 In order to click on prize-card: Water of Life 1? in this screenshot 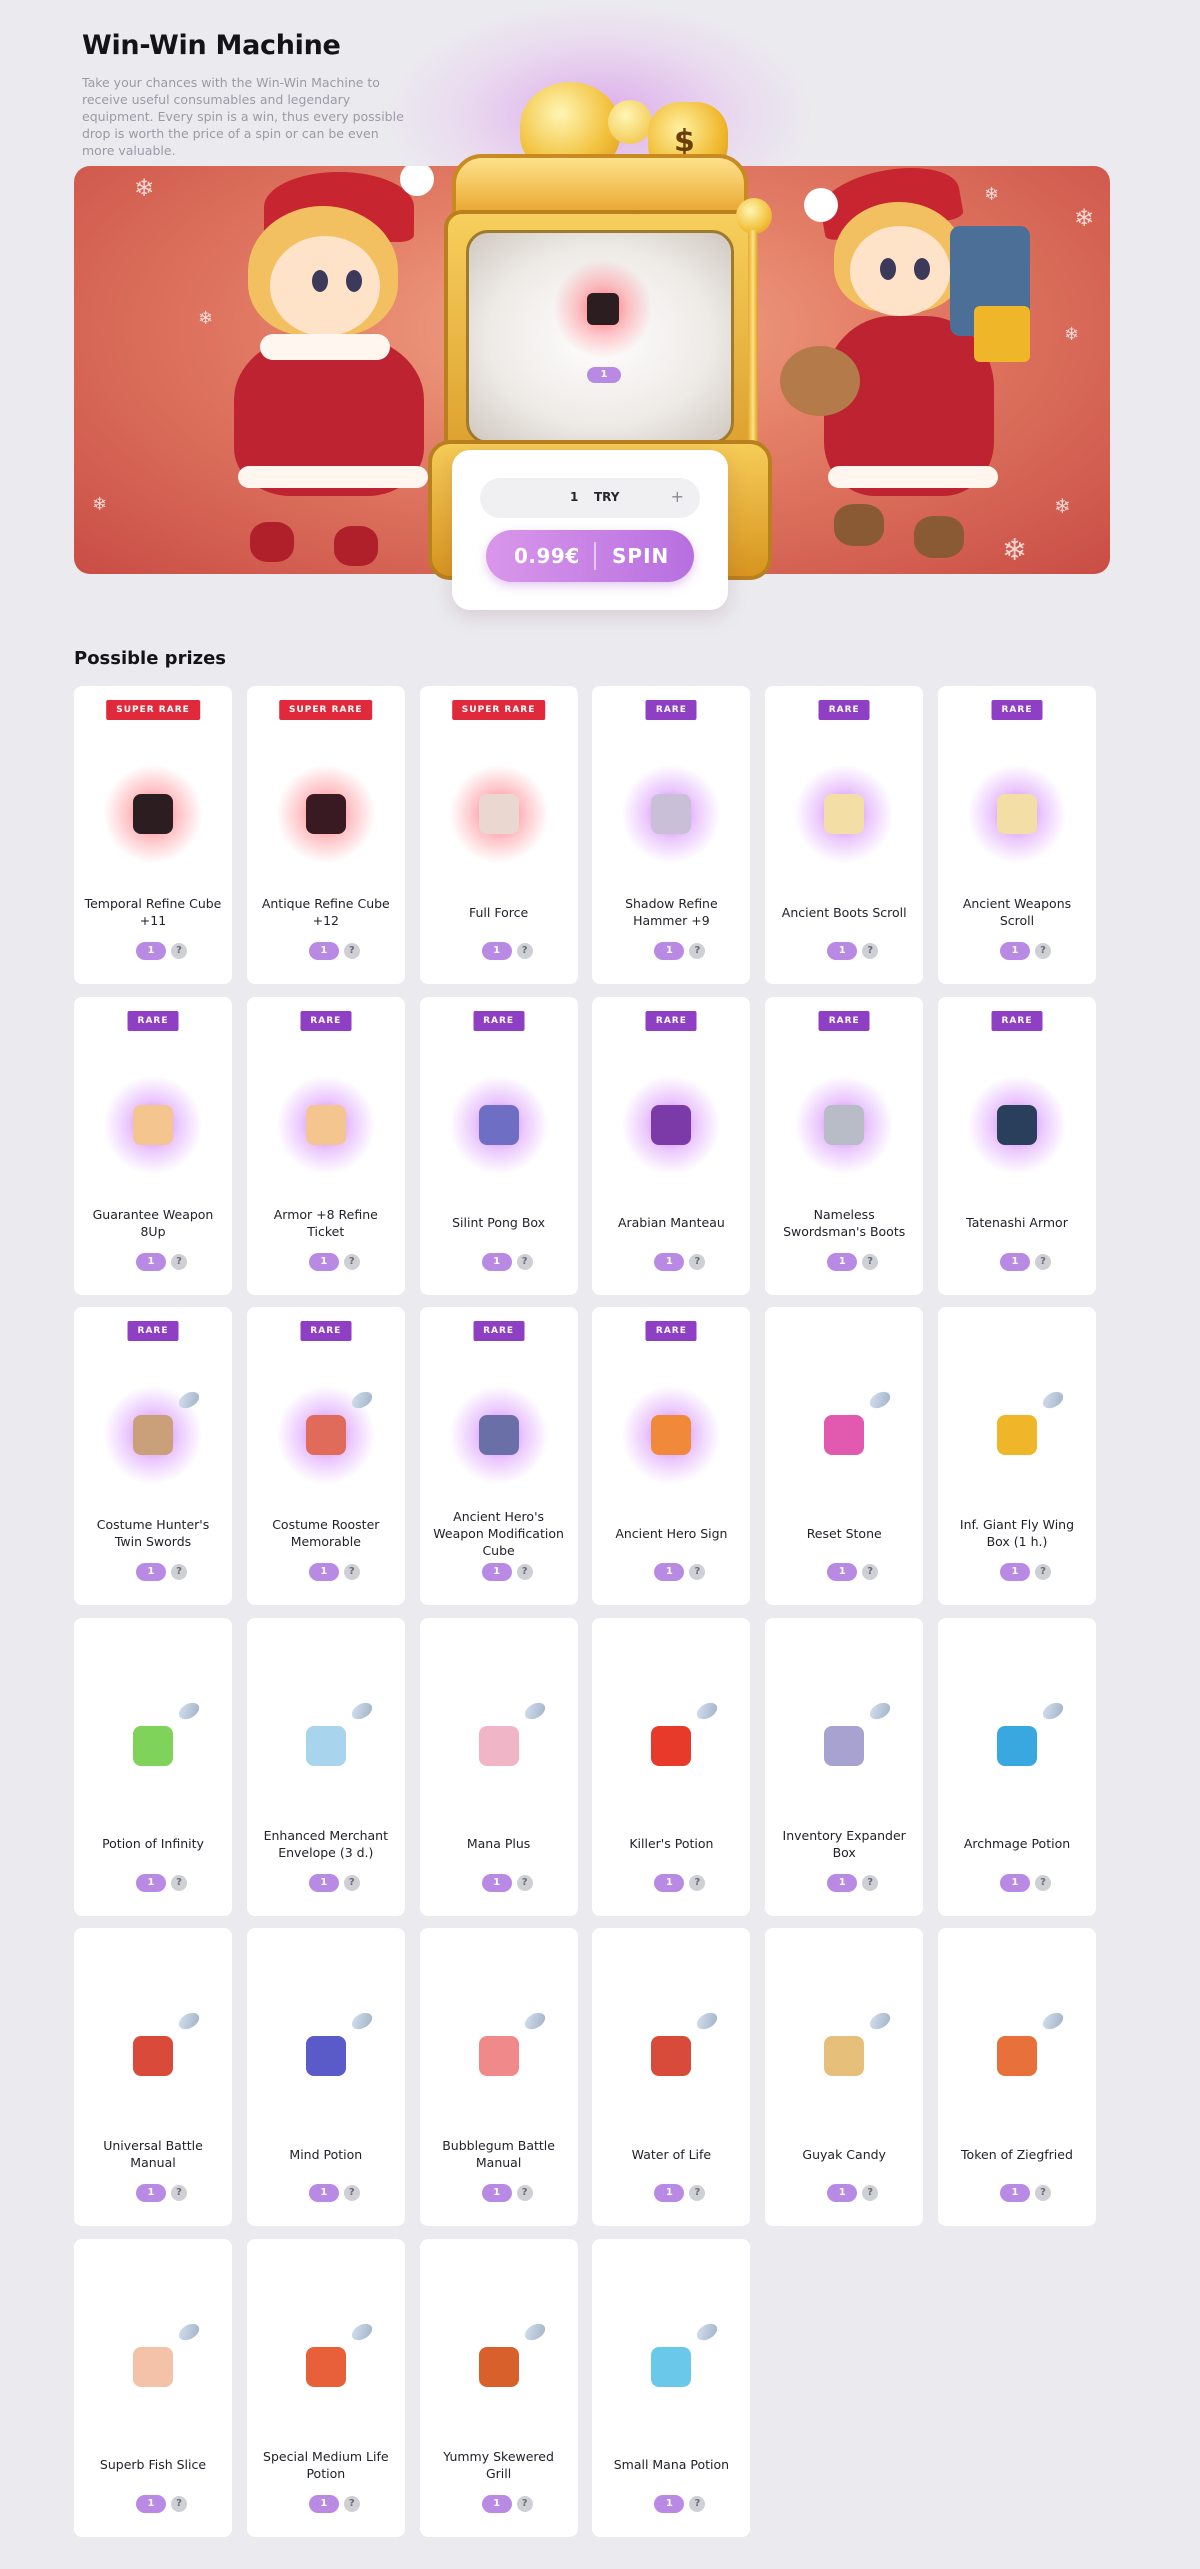, I will do `click(671, 2077)`.